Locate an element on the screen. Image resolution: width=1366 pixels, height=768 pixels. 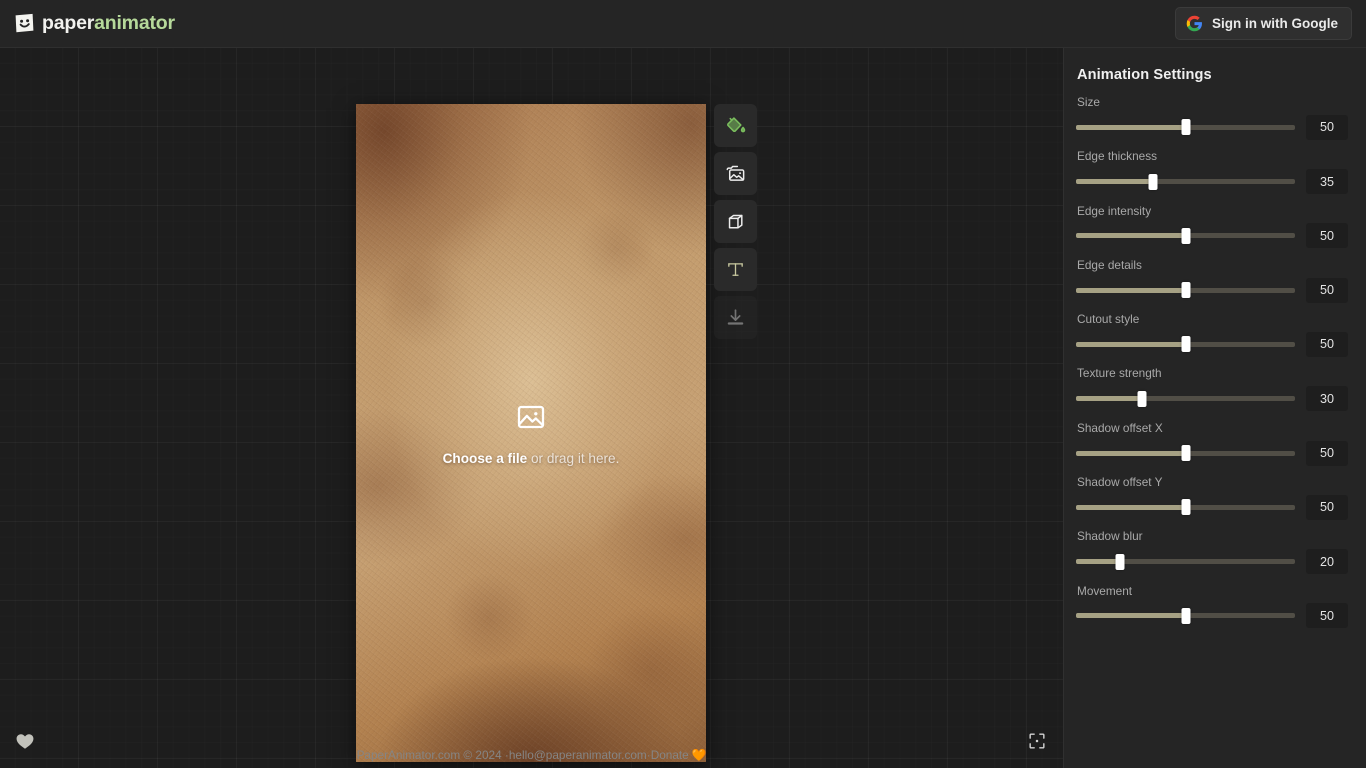
setting-edge-thickness: Edge thickness 35 is located at coordinates (1212, 172).